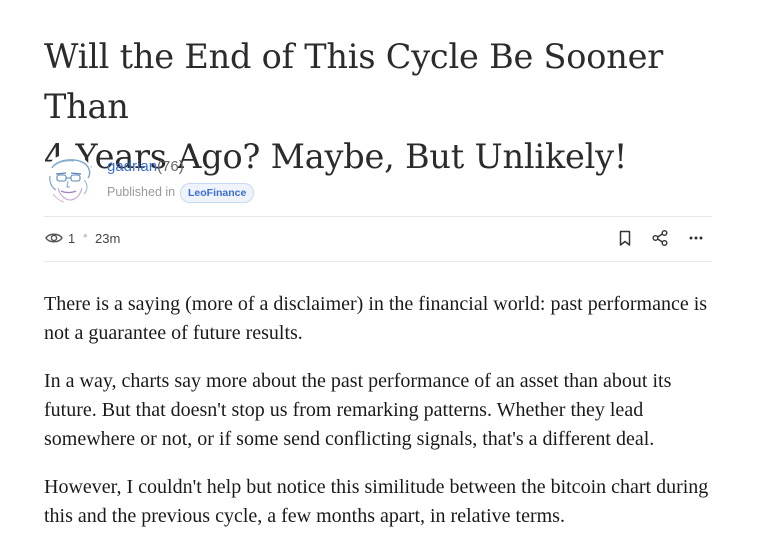 Image resolution: width=768 pixels, height=547 pixels. Describe the element at coordinates (378, 179) in the screenshot. I see `author-row: gadrian(76) Published in LeoFinance` at that location.